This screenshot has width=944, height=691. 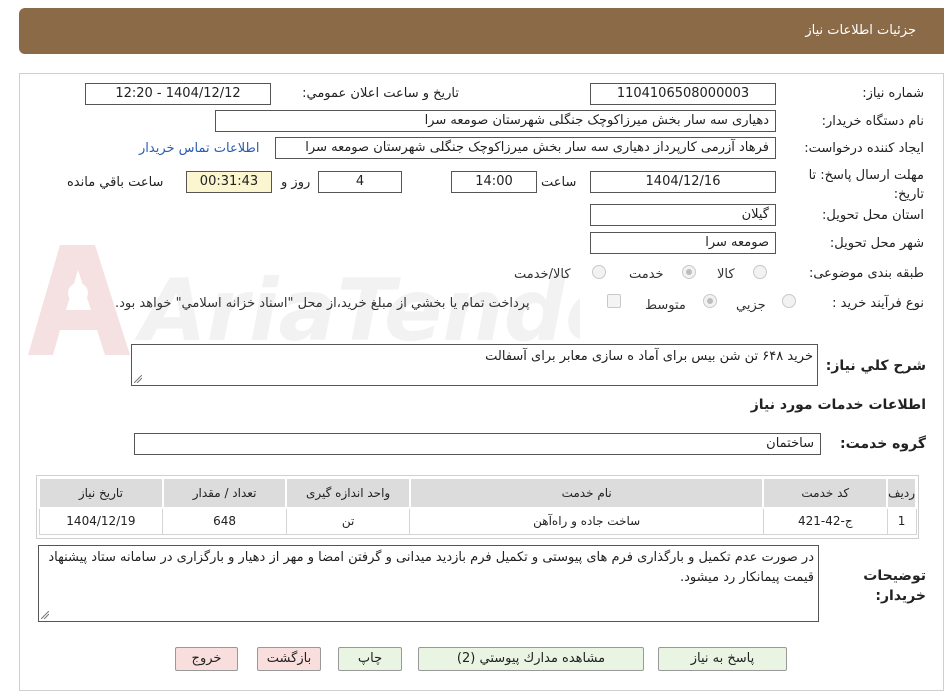 I want to click on col-header-quantity: تعداد / مقدار, so click(x=224, y=493).